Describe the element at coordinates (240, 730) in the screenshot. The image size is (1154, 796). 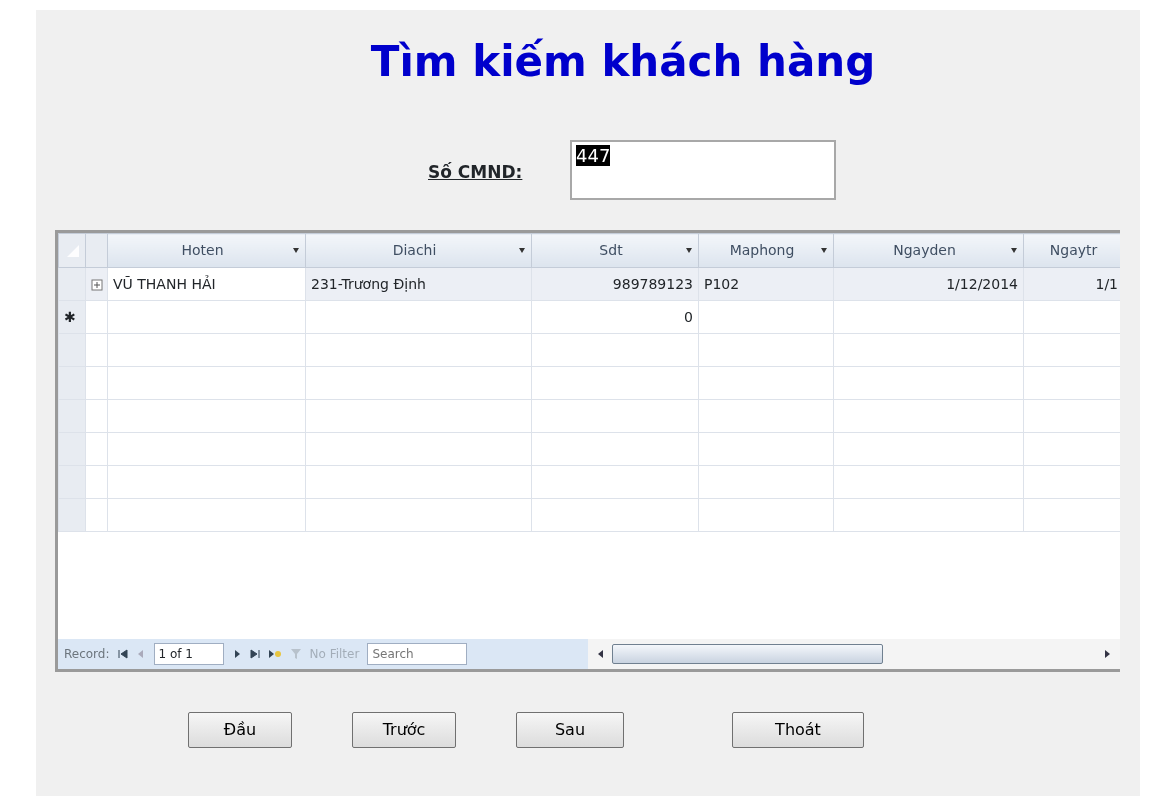
I see `form-button: Đầu` at that location.